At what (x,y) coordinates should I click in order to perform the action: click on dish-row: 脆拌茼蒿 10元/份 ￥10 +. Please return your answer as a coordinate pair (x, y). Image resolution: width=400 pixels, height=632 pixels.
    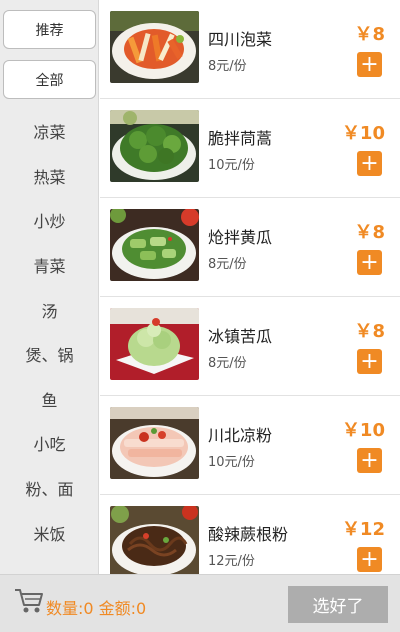
    Looking at the image, I should click on (250, 148).